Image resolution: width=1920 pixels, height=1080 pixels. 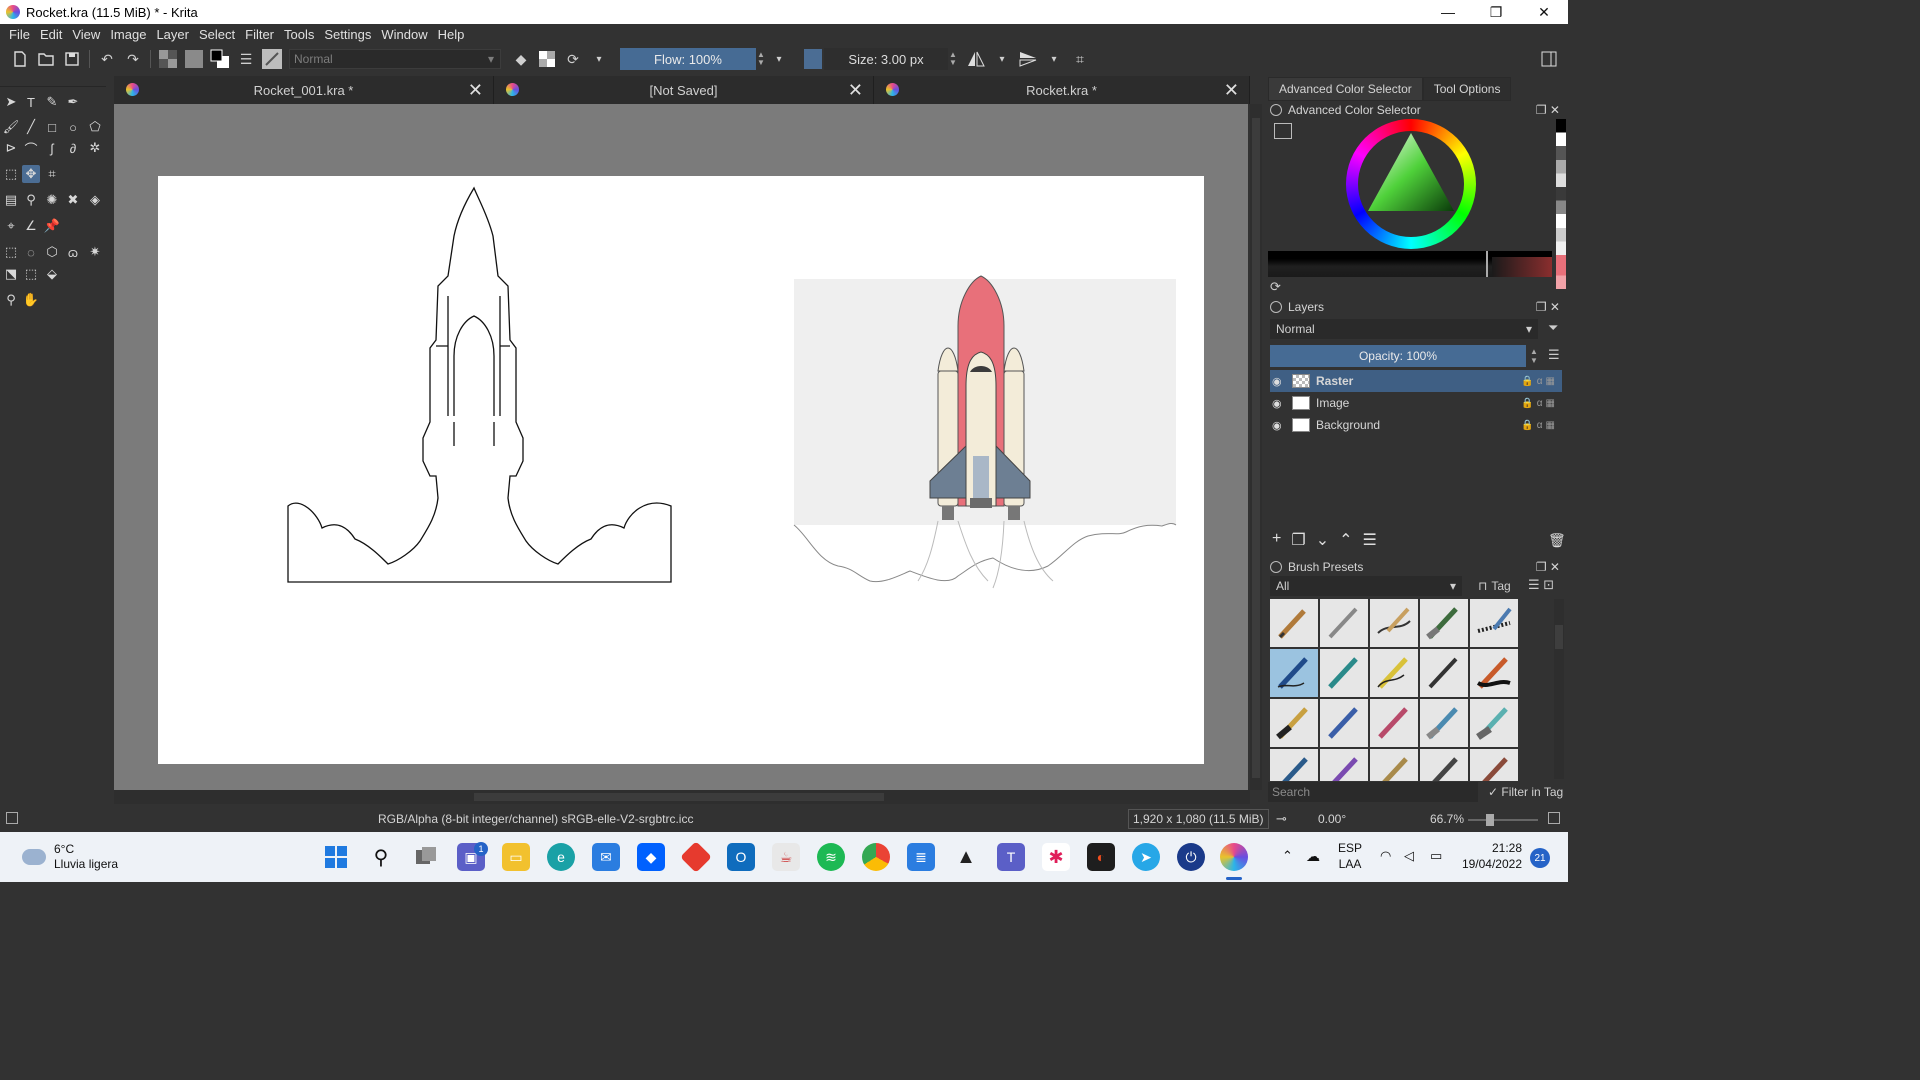 What do you see at coordinates (1370, 540) in the screenshot?
I see `layer-properties-icon: ☰` at bounding box center [1370, 540].